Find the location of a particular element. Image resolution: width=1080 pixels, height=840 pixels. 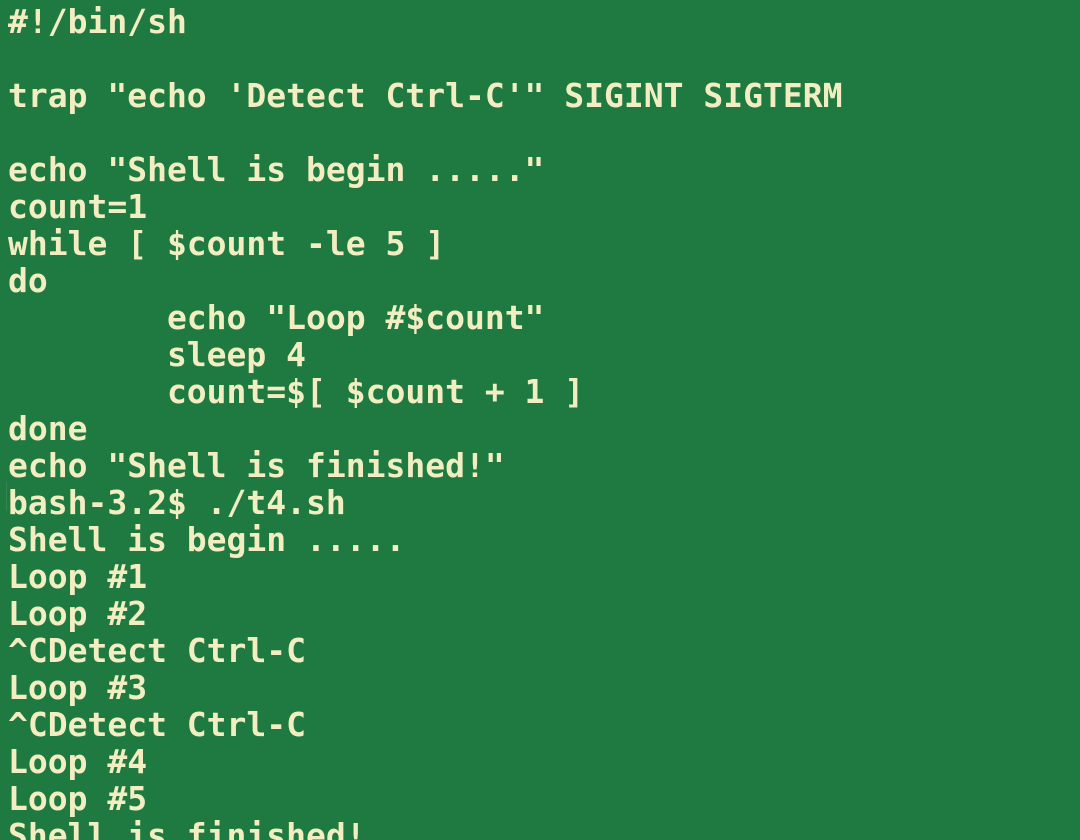

terminal-line-output-loop-5: Loop #5 is located at coordinates (78, 798).